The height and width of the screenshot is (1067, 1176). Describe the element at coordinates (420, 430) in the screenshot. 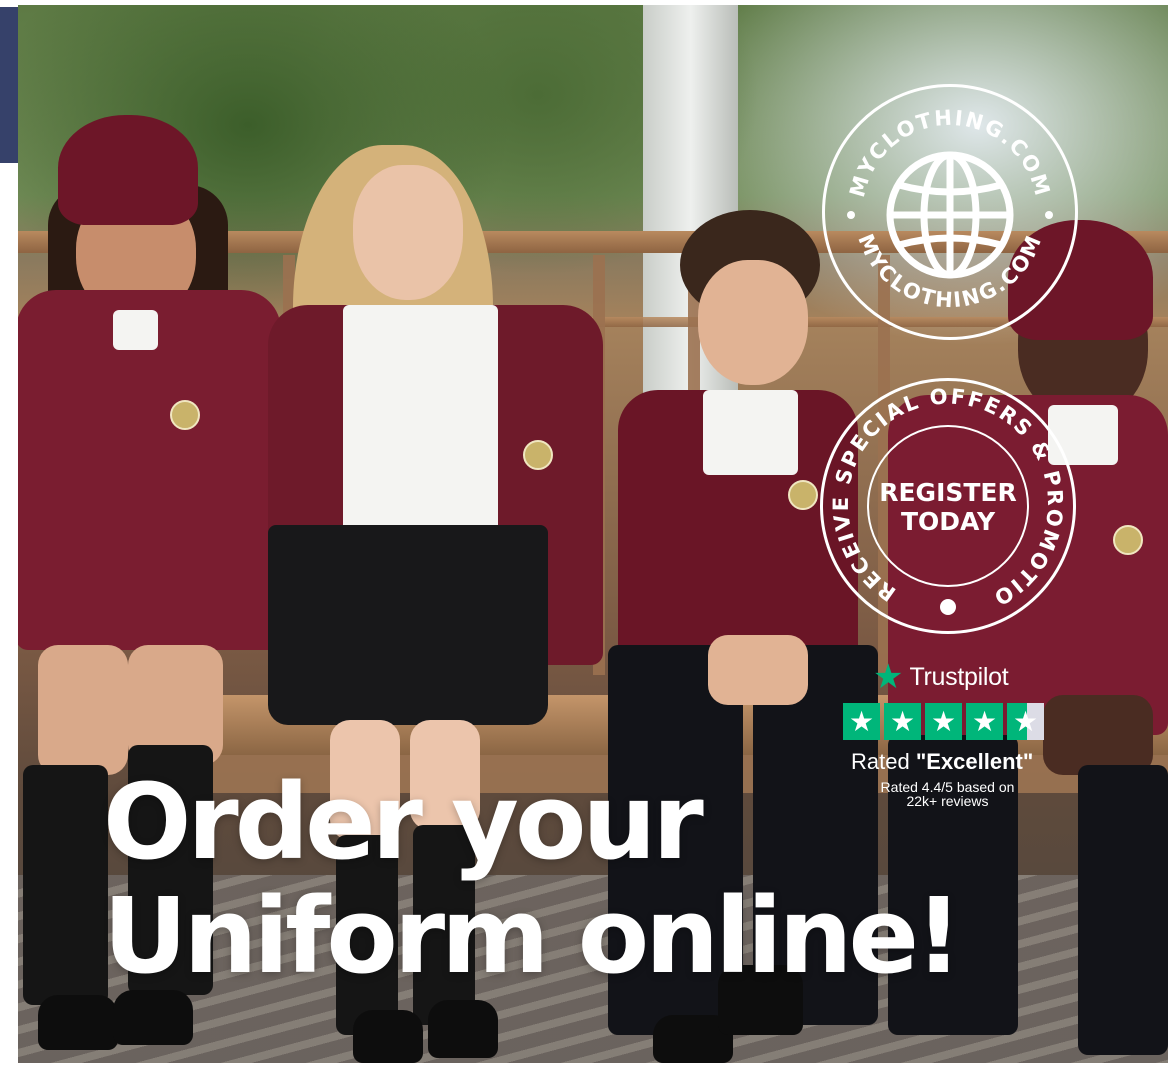

I see `white-shirt` at that location.